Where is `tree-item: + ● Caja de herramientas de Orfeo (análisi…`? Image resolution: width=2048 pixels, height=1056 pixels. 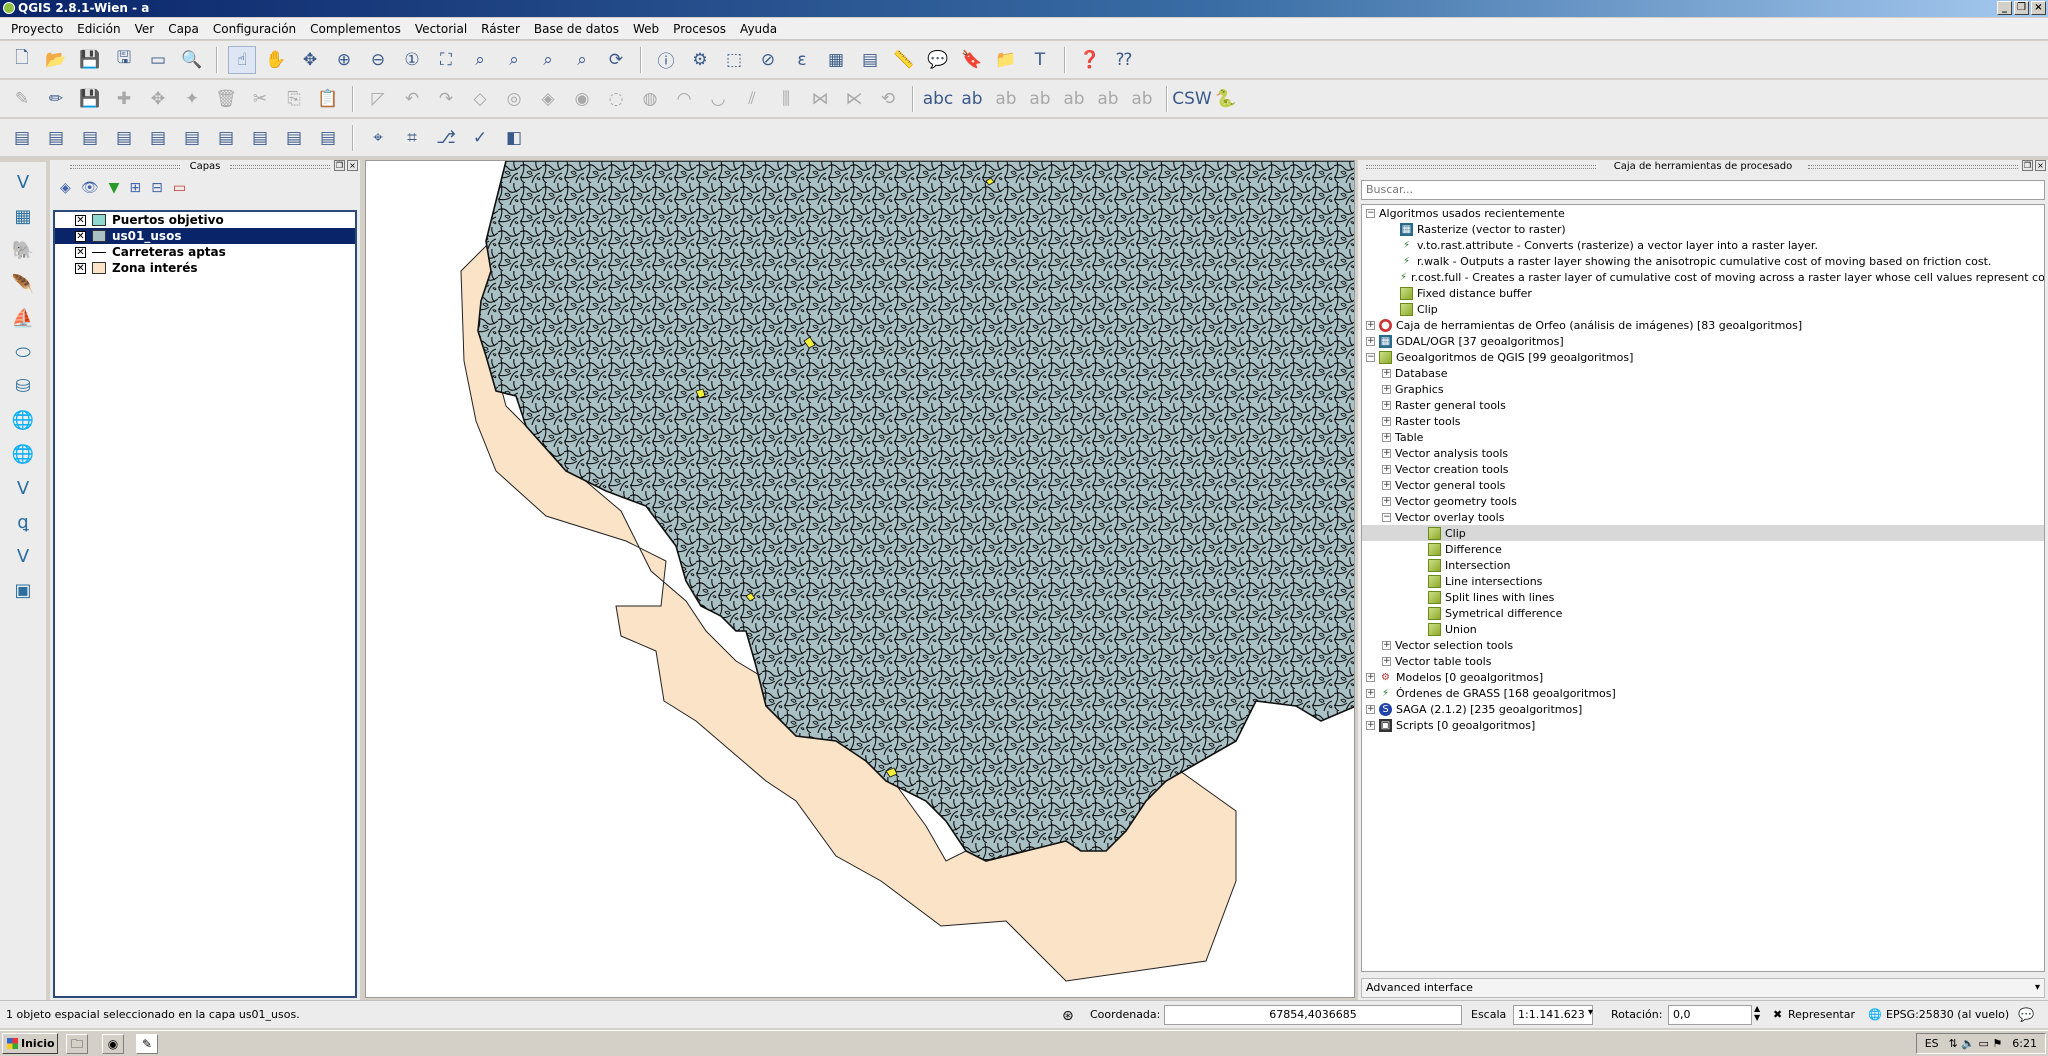
tree-item: + ● Caja de herramientas de Orfeo (análisi… is located at coordinates (1703, 325).